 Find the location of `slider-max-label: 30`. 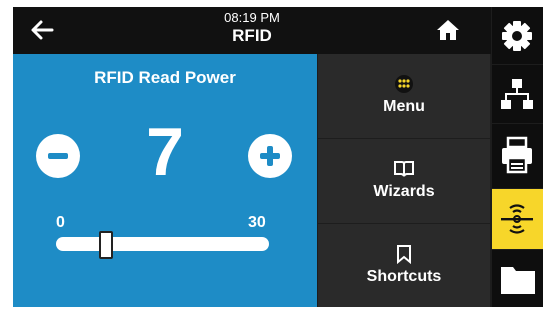

slider-max-label: 30 is located at coordinates (257, 222).